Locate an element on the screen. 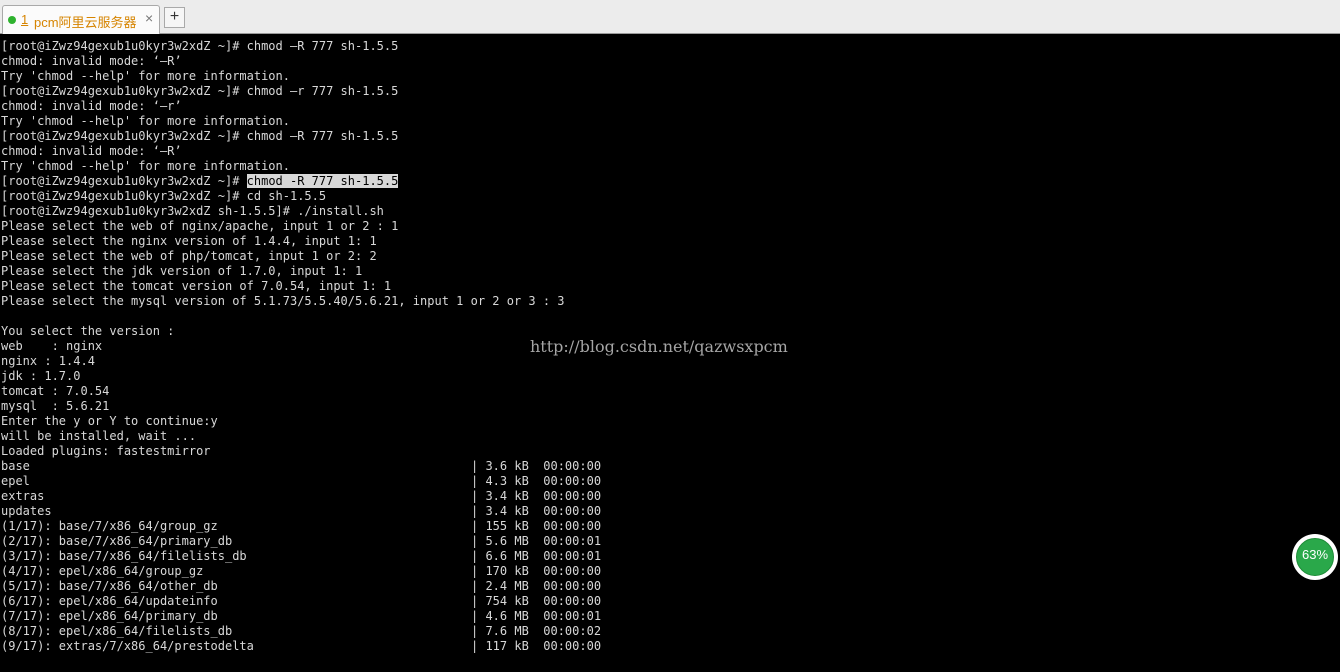 The width and height of the screenshot is (1340, 672). selected-text: chmod -R 777 sh-1.5.5 is located at coordinates (322, 181).